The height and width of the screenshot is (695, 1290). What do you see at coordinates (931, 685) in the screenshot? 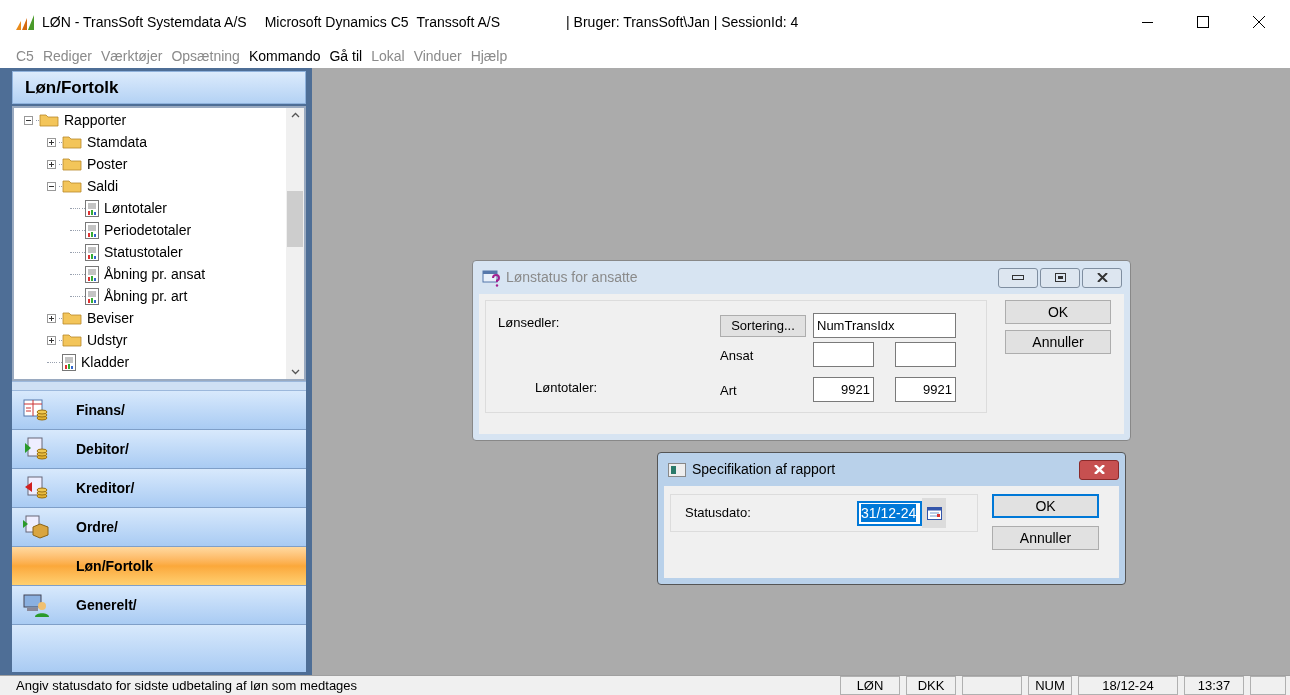
I see `status-panel: DKK` at bounding box center [931, 685].